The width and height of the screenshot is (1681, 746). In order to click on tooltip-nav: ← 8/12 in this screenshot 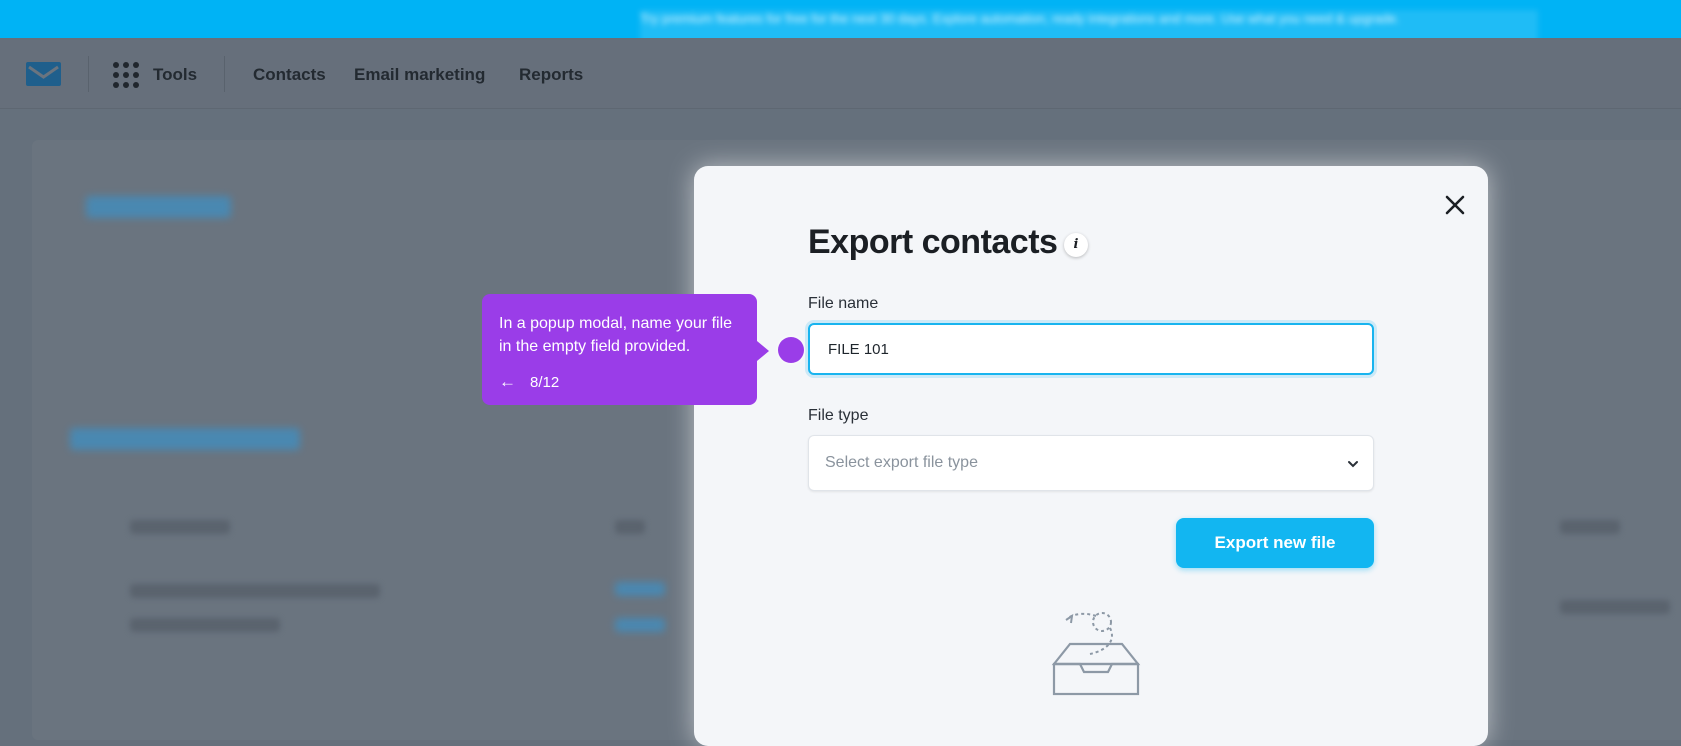, I will do `click(529, 382)`.